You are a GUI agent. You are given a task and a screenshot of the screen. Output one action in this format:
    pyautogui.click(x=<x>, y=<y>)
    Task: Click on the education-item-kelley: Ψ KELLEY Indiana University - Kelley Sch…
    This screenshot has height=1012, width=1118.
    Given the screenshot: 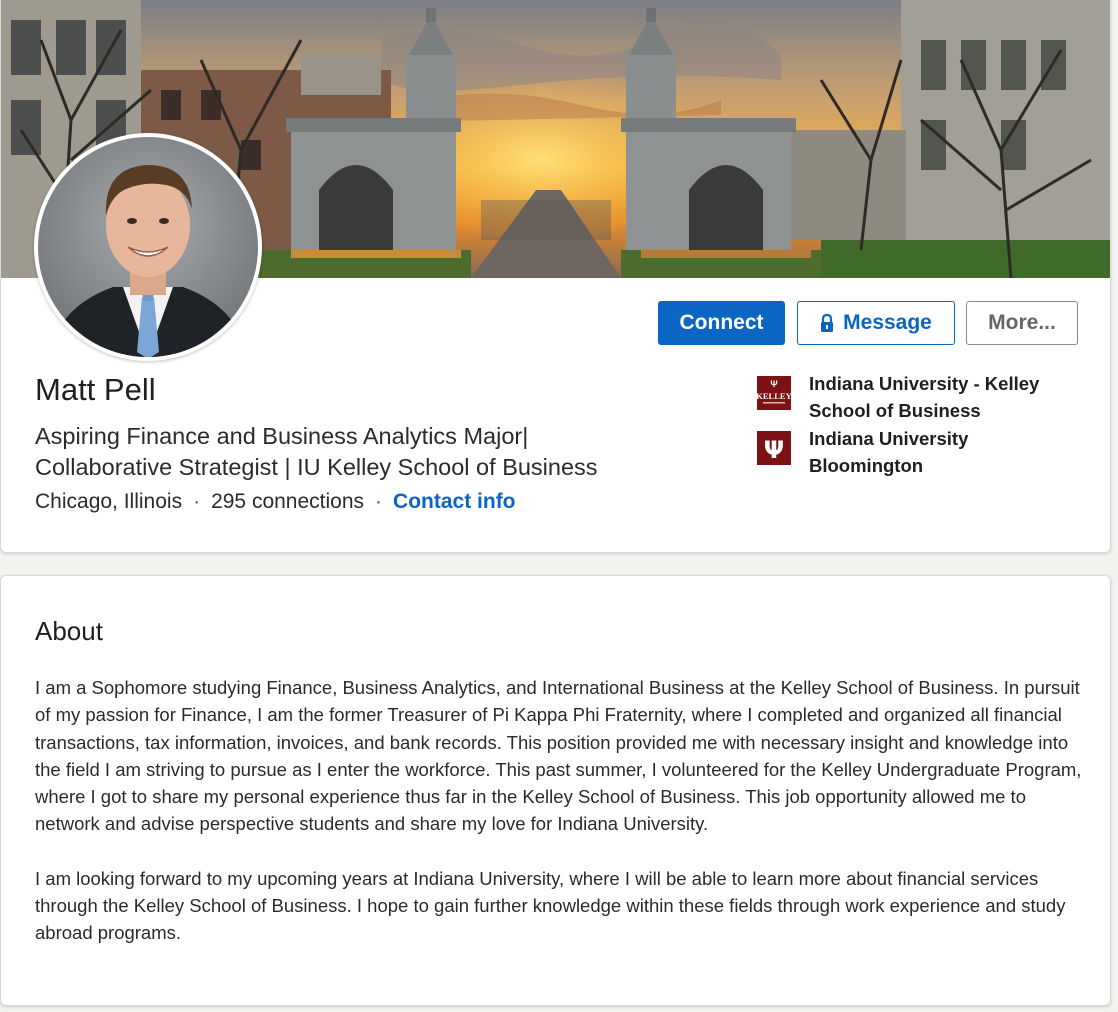 What is the action you would take?
    pyautogui.click(x=927, y=397)
    